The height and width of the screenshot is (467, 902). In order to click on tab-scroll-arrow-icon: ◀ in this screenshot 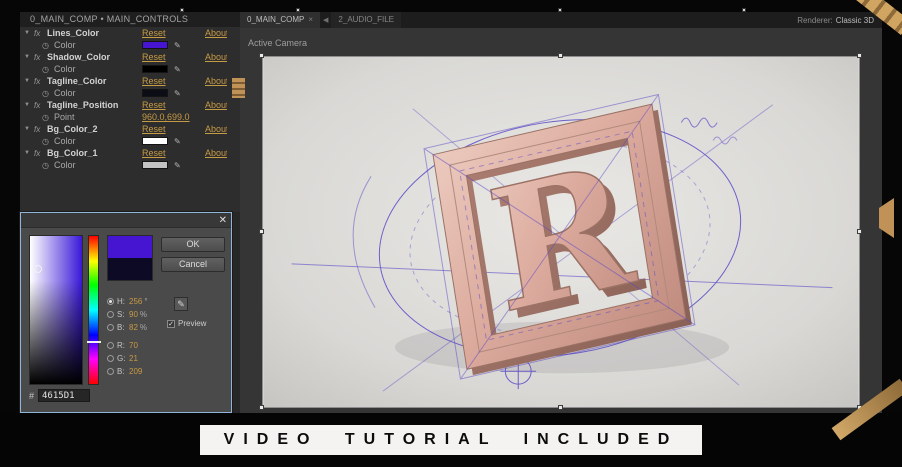, I will do `click(325, 20)`.